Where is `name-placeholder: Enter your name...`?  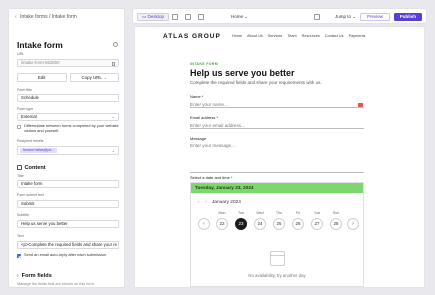
name-placeholder: Enter your name... is located at coordinates (209, 104).